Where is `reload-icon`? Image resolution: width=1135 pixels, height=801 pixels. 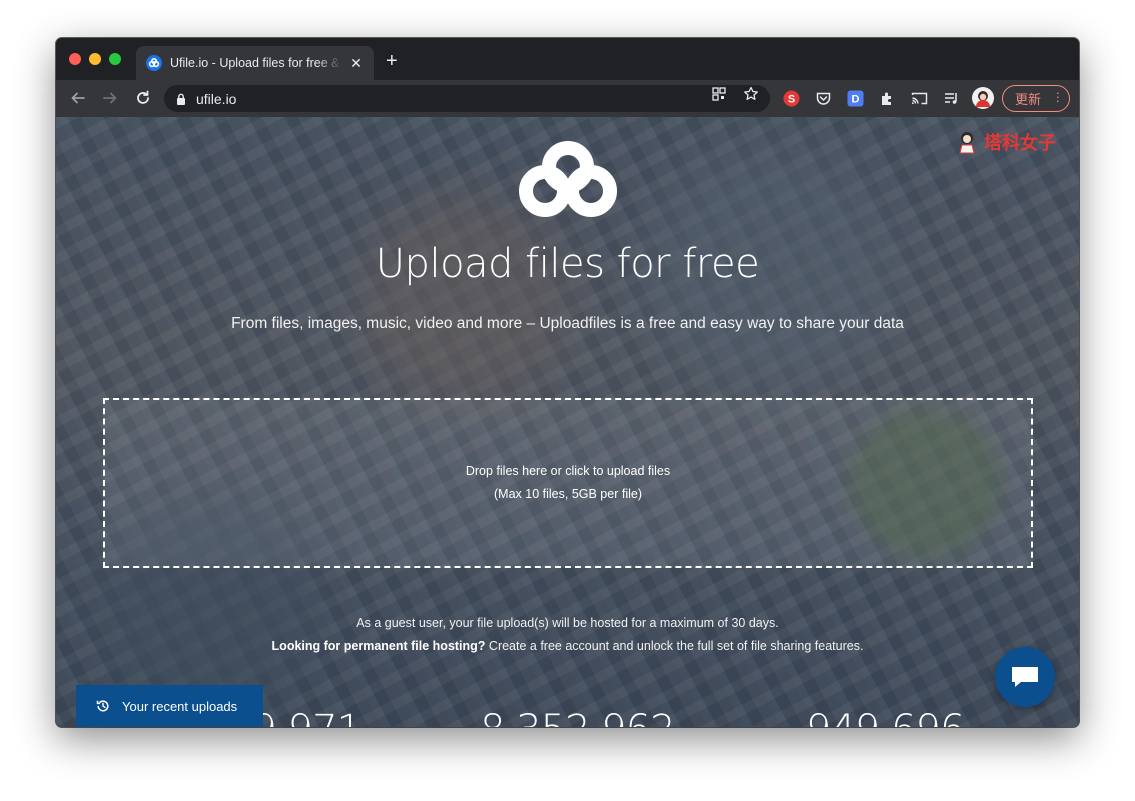
reload-icon is located at coordinates (143, 97).